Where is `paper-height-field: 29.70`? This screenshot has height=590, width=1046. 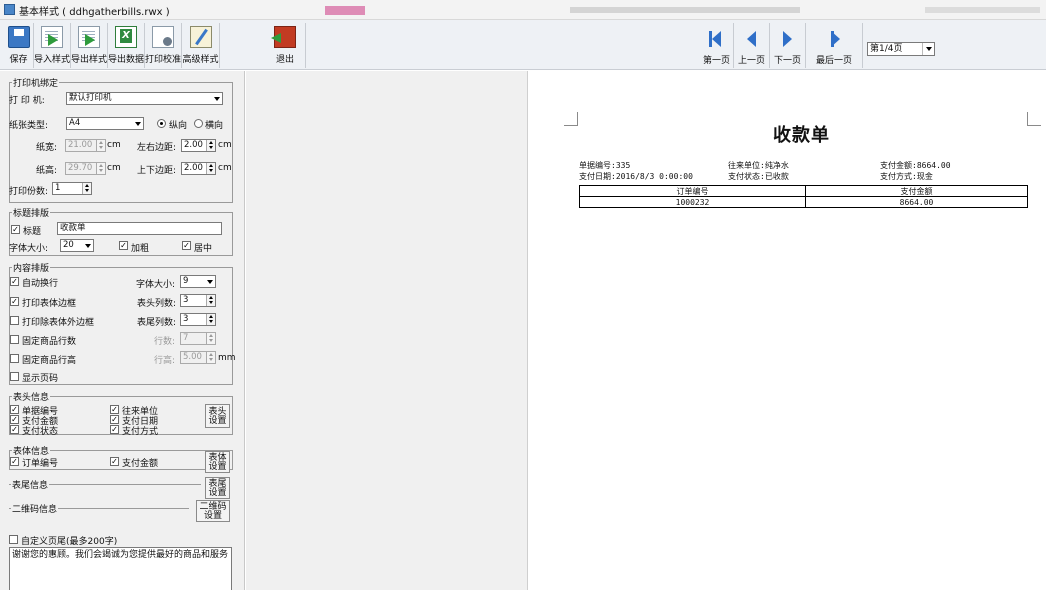
paper-height-field: 29.70 is located at coordinates (85, 168).